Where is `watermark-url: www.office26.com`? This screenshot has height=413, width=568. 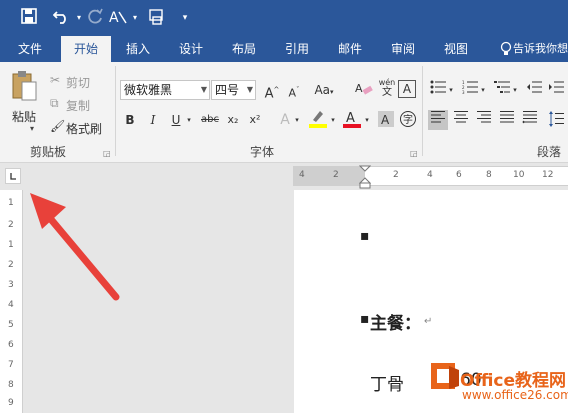 watermark-url: www.office26.com is located at coordinates (515, 395).